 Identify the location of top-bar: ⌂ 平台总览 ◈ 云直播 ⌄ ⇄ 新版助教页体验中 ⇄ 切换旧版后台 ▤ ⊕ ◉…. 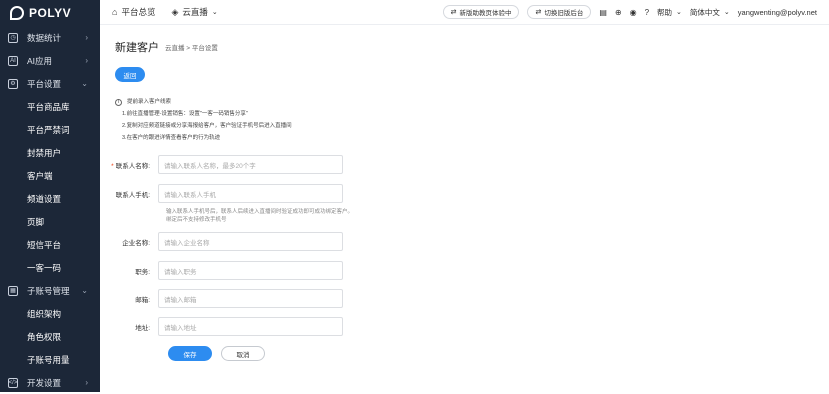
(464, 12).